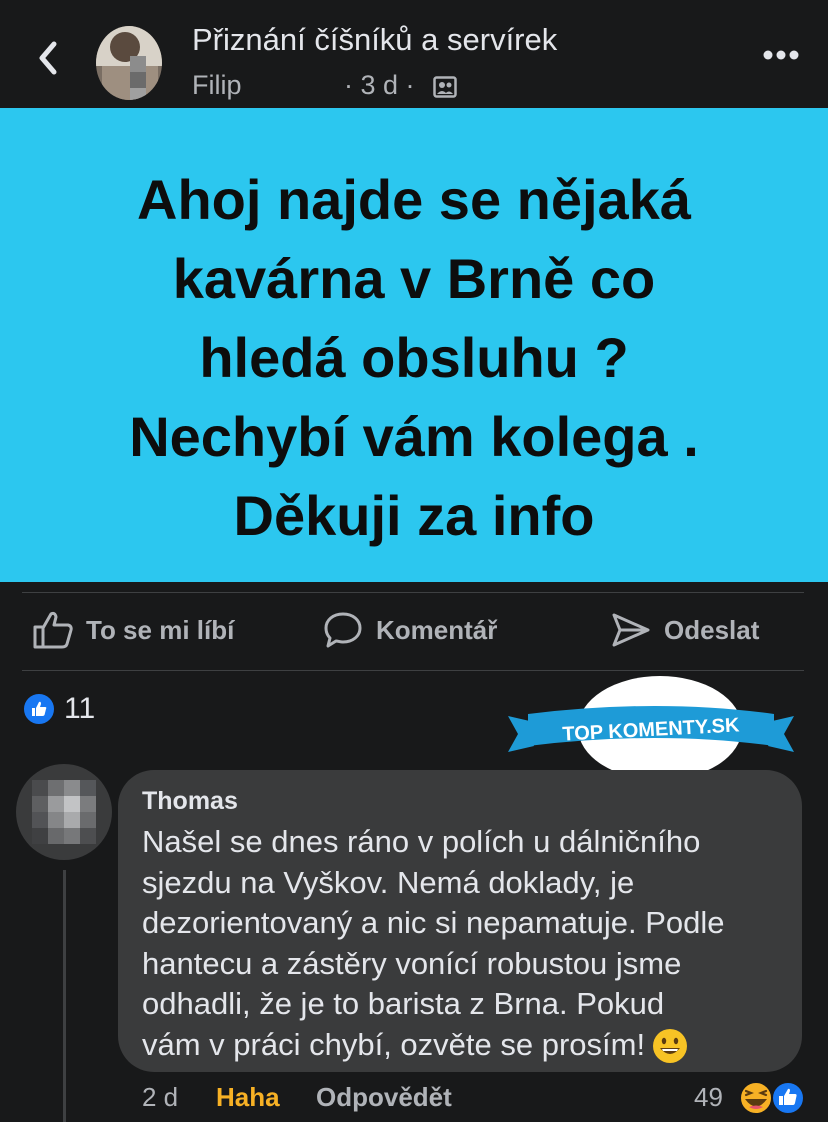 This screenshot has height=1122, width=828. Describe the element at coordinates (712, 629) in the screenshot. I see `share-label: Odeslat` at that location.